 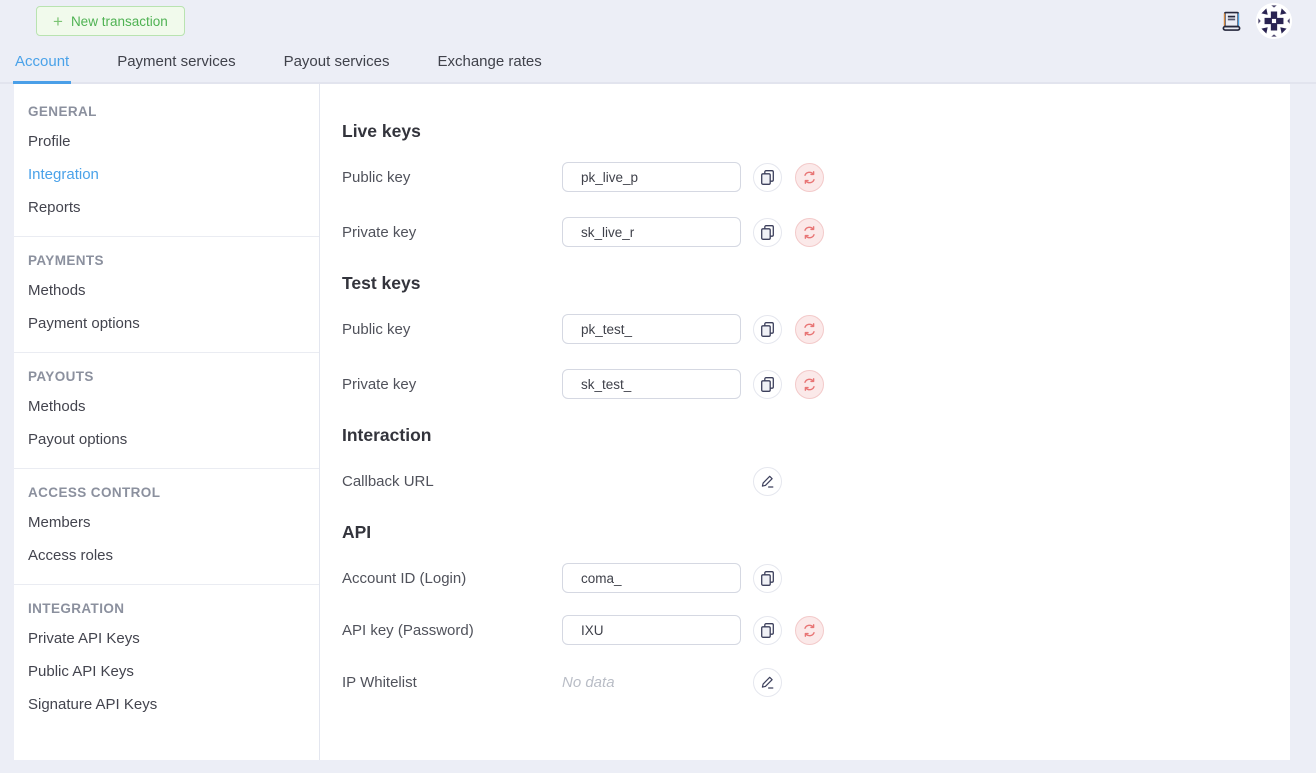 What do you see at coordinates (651, 329) in the screenshot?
I see `test-public-key-input` at bounding box center [651, 329].